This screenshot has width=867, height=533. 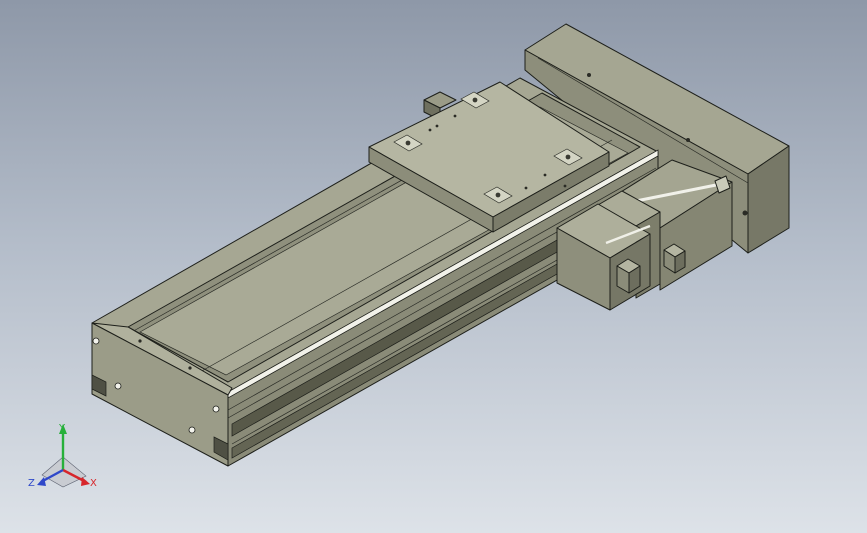 What do you see at coordinates (85, 481) in the screenshot?
I see `x-axis-arrowhead` at bounding box center [85, 481].